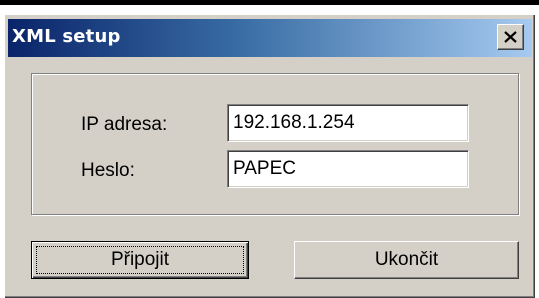  I want to click on connect-button: Připojit, so click(140, 260).